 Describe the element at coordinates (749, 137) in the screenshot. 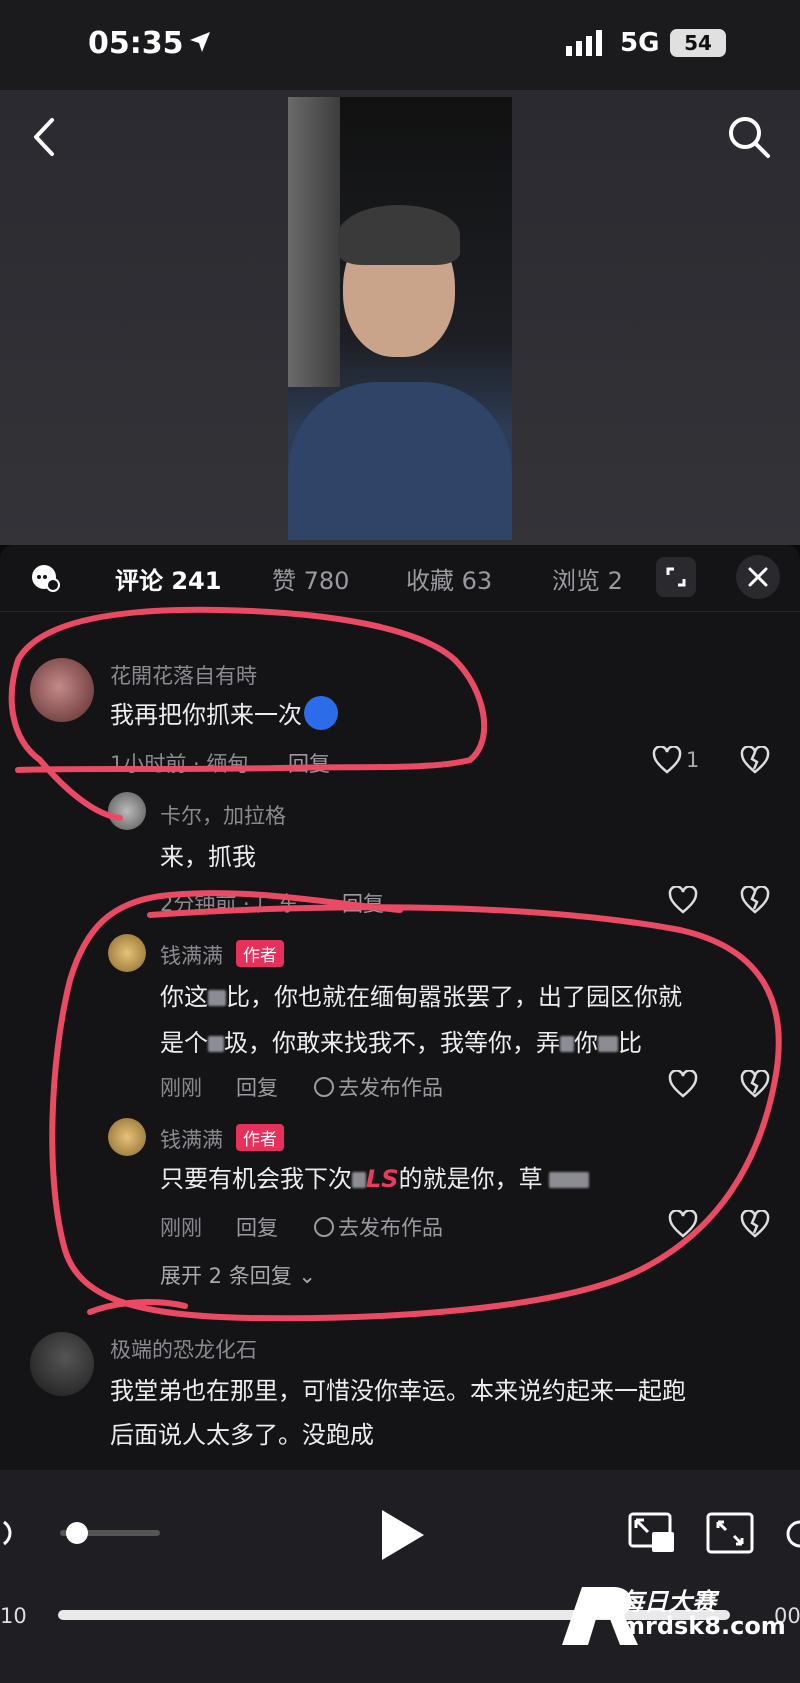

I see `search-icon` at that location.